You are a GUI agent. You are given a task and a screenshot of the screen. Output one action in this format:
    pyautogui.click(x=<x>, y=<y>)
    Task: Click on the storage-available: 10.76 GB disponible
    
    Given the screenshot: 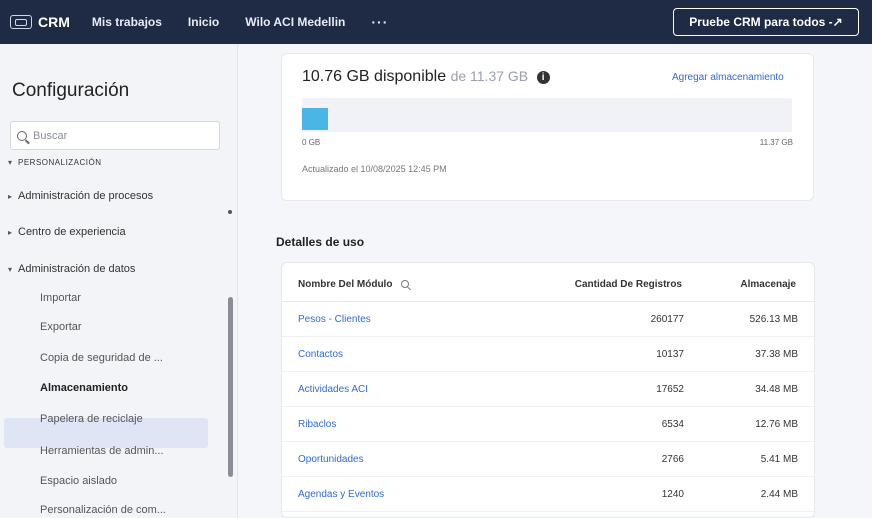 What is the action you would take?
    pyautogui.click(x=374, y=76)
    